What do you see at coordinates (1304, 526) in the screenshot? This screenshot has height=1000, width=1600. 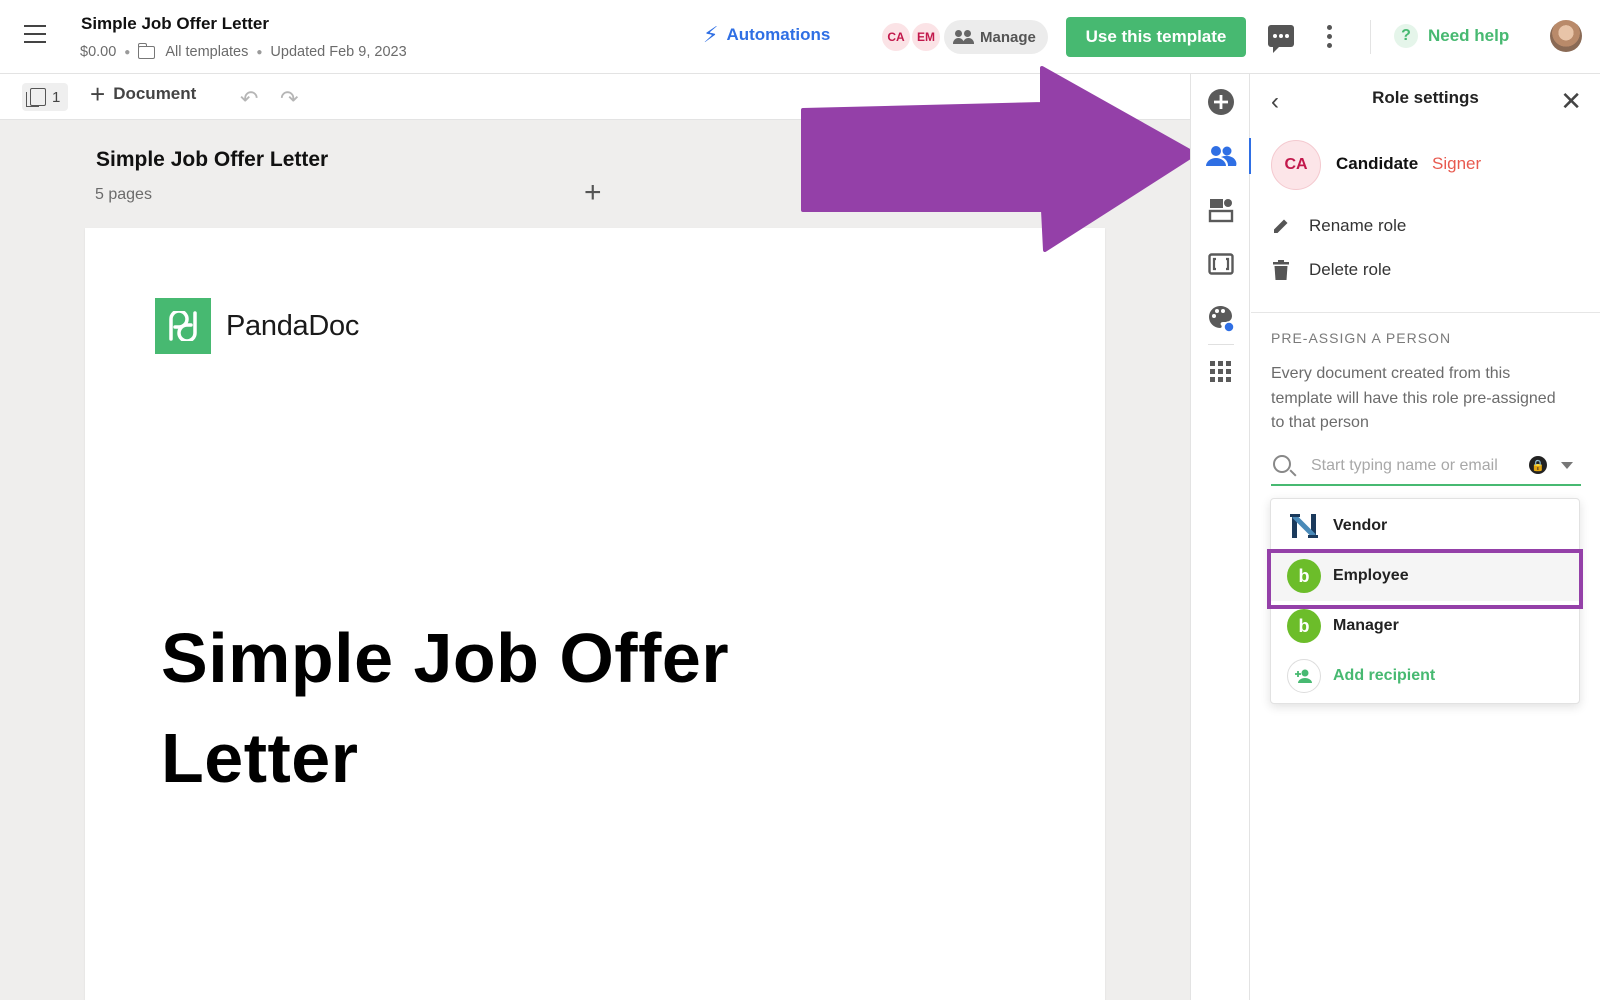 I see `netsuite-icon` at bounding box center [1304, 526].